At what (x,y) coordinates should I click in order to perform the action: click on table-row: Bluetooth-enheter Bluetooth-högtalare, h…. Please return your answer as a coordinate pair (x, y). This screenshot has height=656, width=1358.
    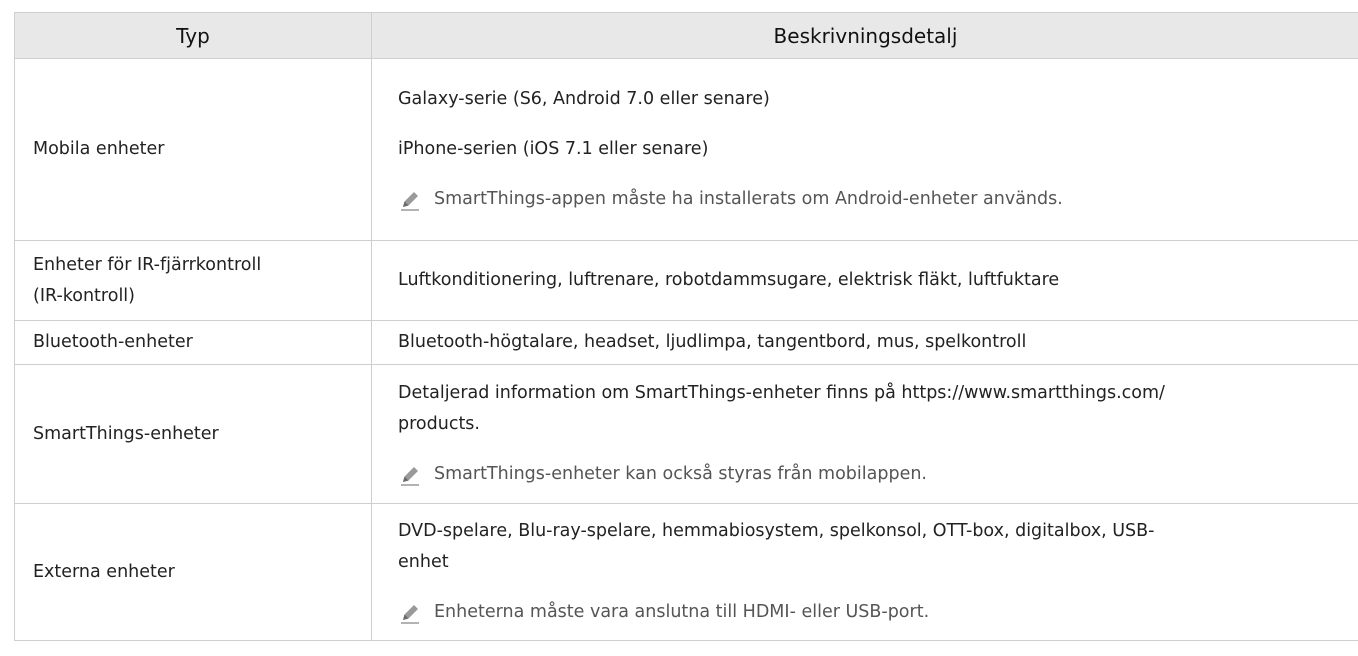
    Looking at the image, I should click on (686, 342).